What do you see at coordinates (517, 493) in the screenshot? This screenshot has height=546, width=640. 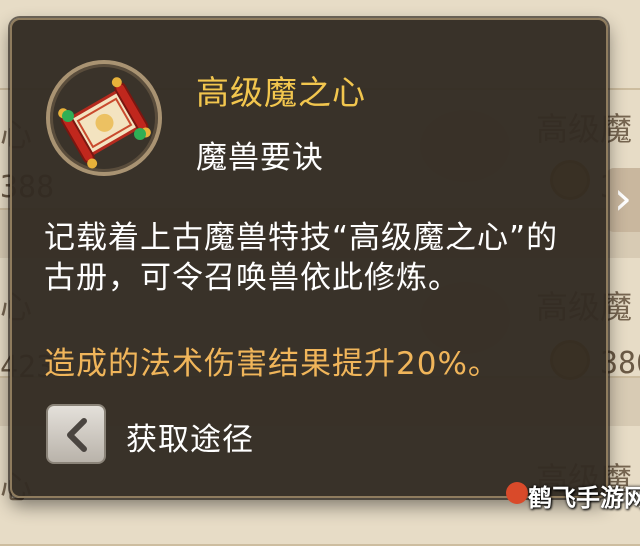 I see `watermark-logo-icon` at bounding box center [517, 493].